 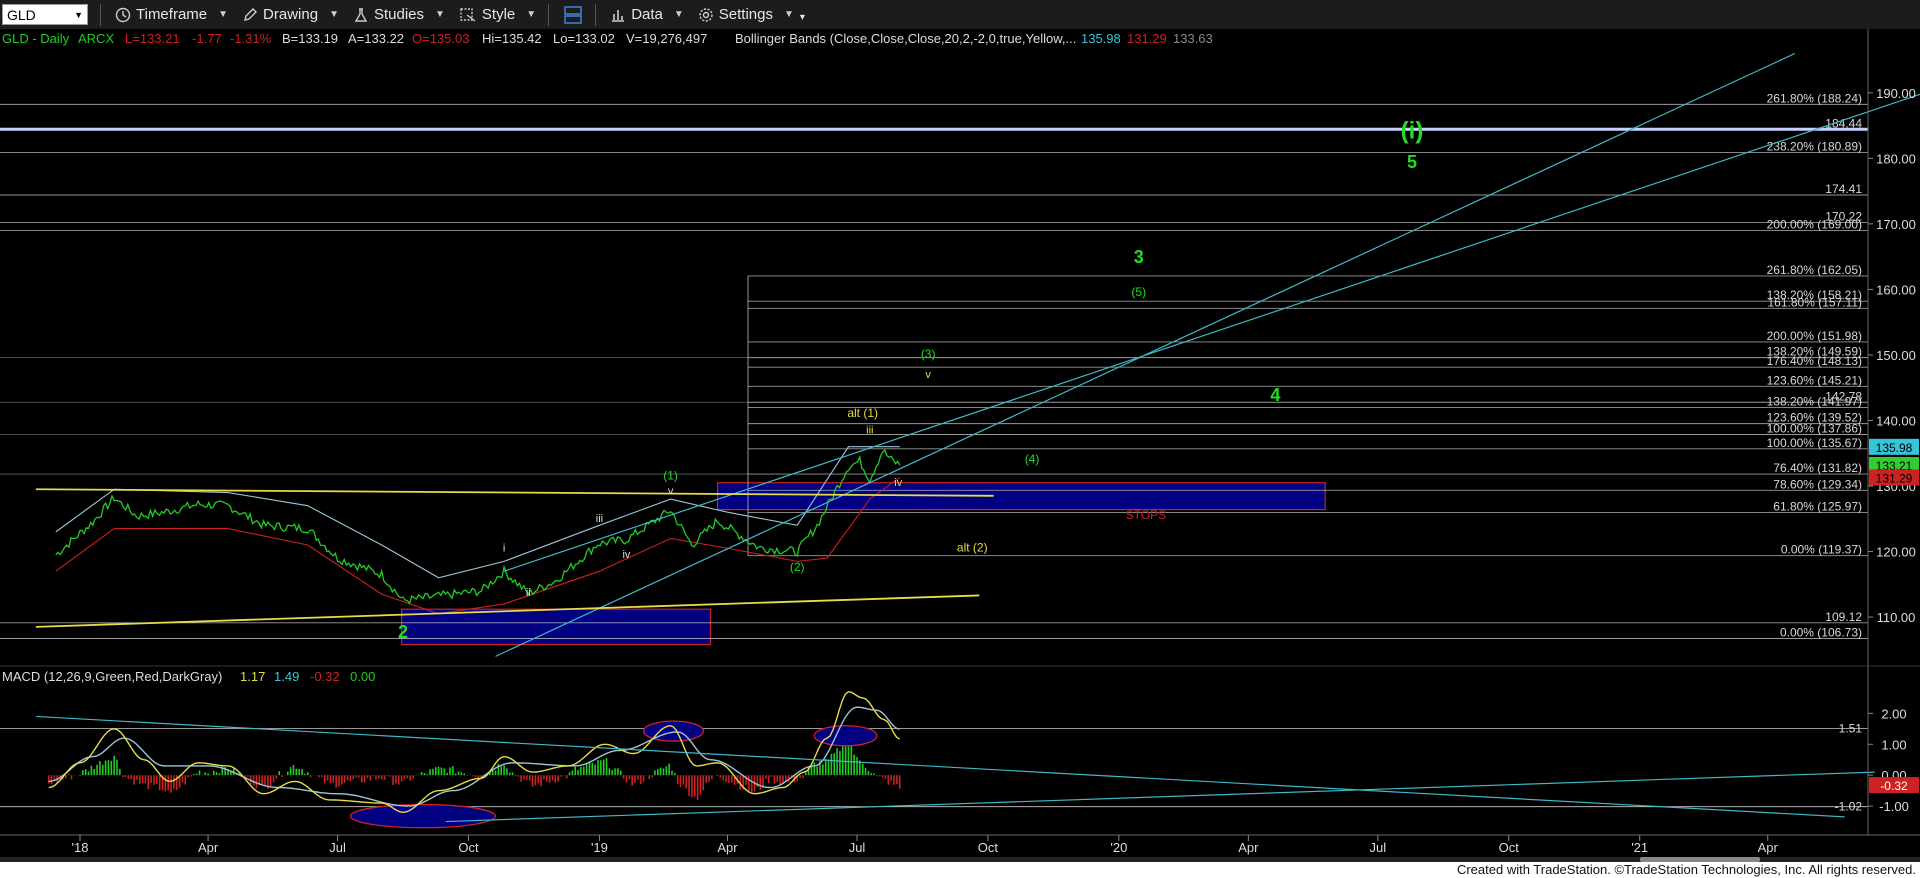 I want to click on y-tick-label: 140.00, so click(x=1896, y=420).